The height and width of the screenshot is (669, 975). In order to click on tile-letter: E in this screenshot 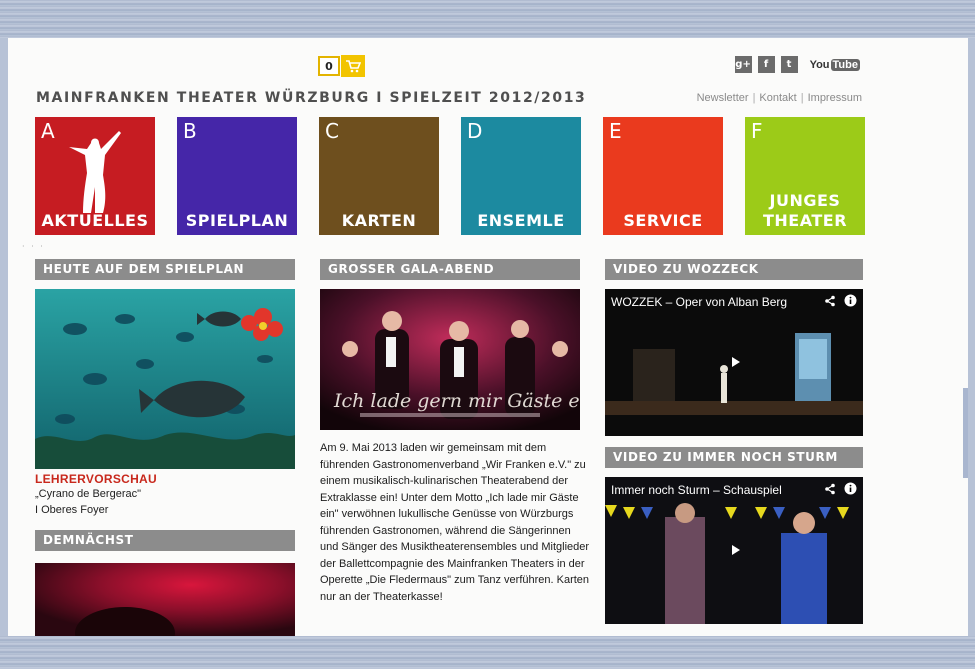, I will do `click(615, 131)`.